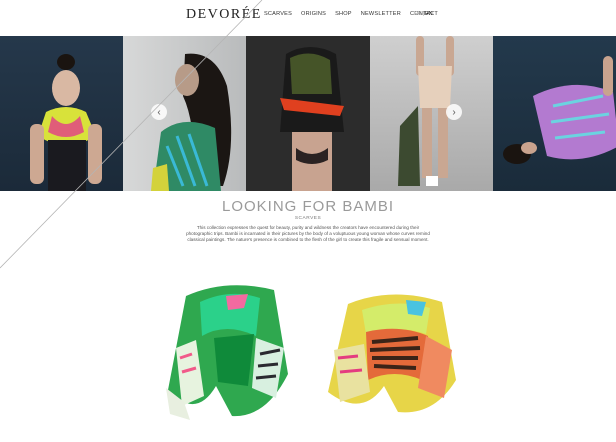 The height and width of the screenshot is (442, 616). What do you see at coordinates (343, 14) in the screenshot?
I see `nav-item-shop: SHOP` at bounding box center [343, 14].